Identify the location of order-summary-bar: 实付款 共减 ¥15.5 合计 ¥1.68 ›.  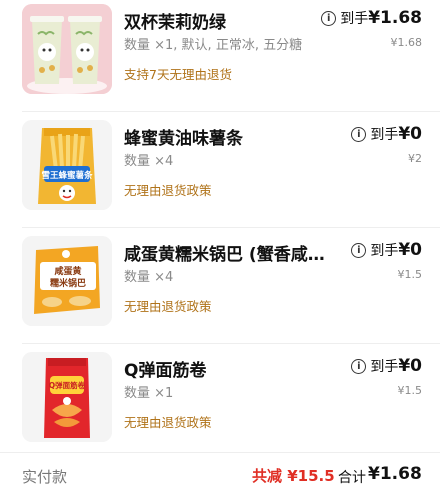
(220, 476).